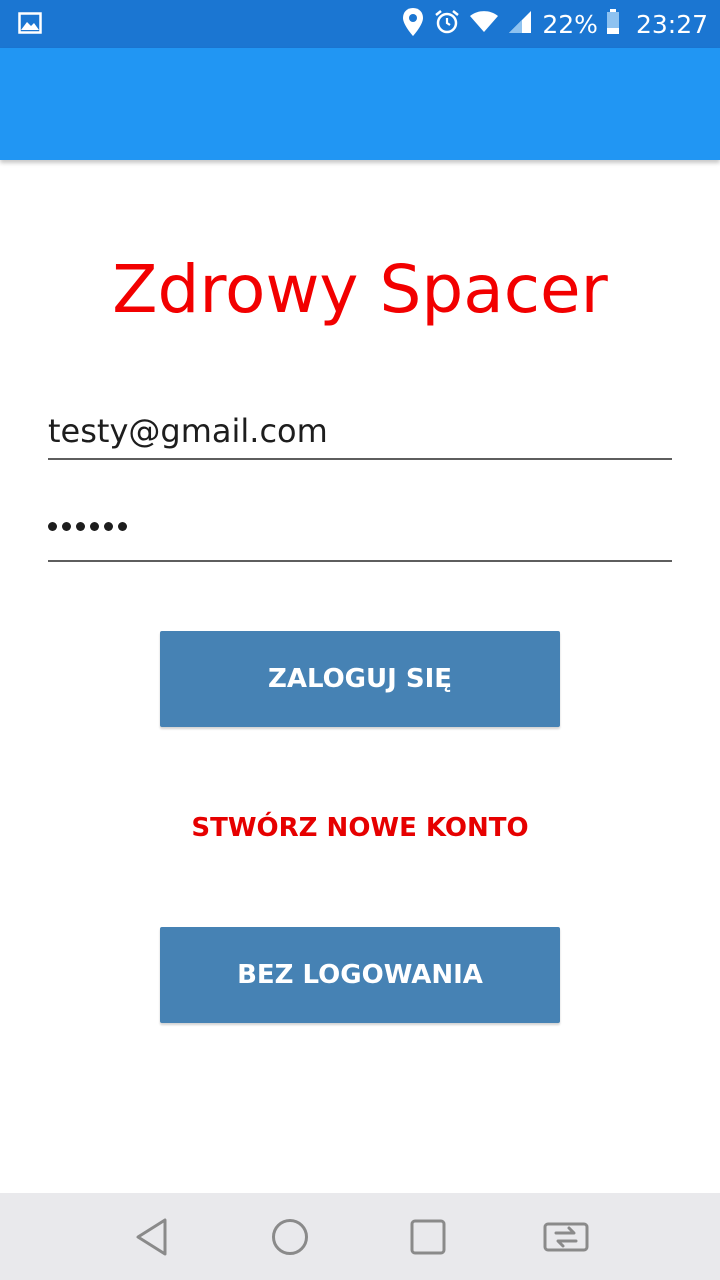  What do you see at coordinates (188, 431) in the screenshot?
I see `email-value: testy@gmail.com` at bounding box center [188, 431].